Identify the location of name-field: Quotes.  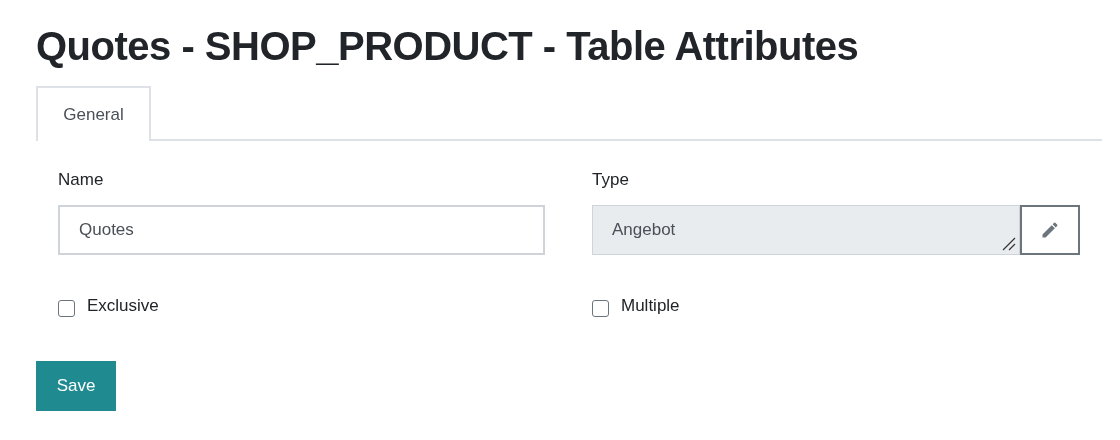
(301, 230).